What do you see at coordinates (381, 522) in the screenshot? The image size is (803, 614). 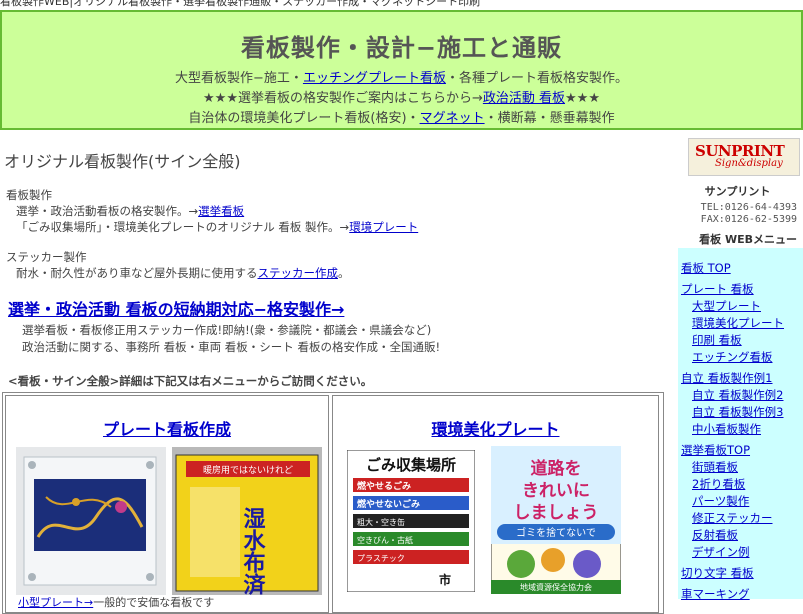 I see `svg-text: 粗大・空き缶` at bounding box center [381, 522].